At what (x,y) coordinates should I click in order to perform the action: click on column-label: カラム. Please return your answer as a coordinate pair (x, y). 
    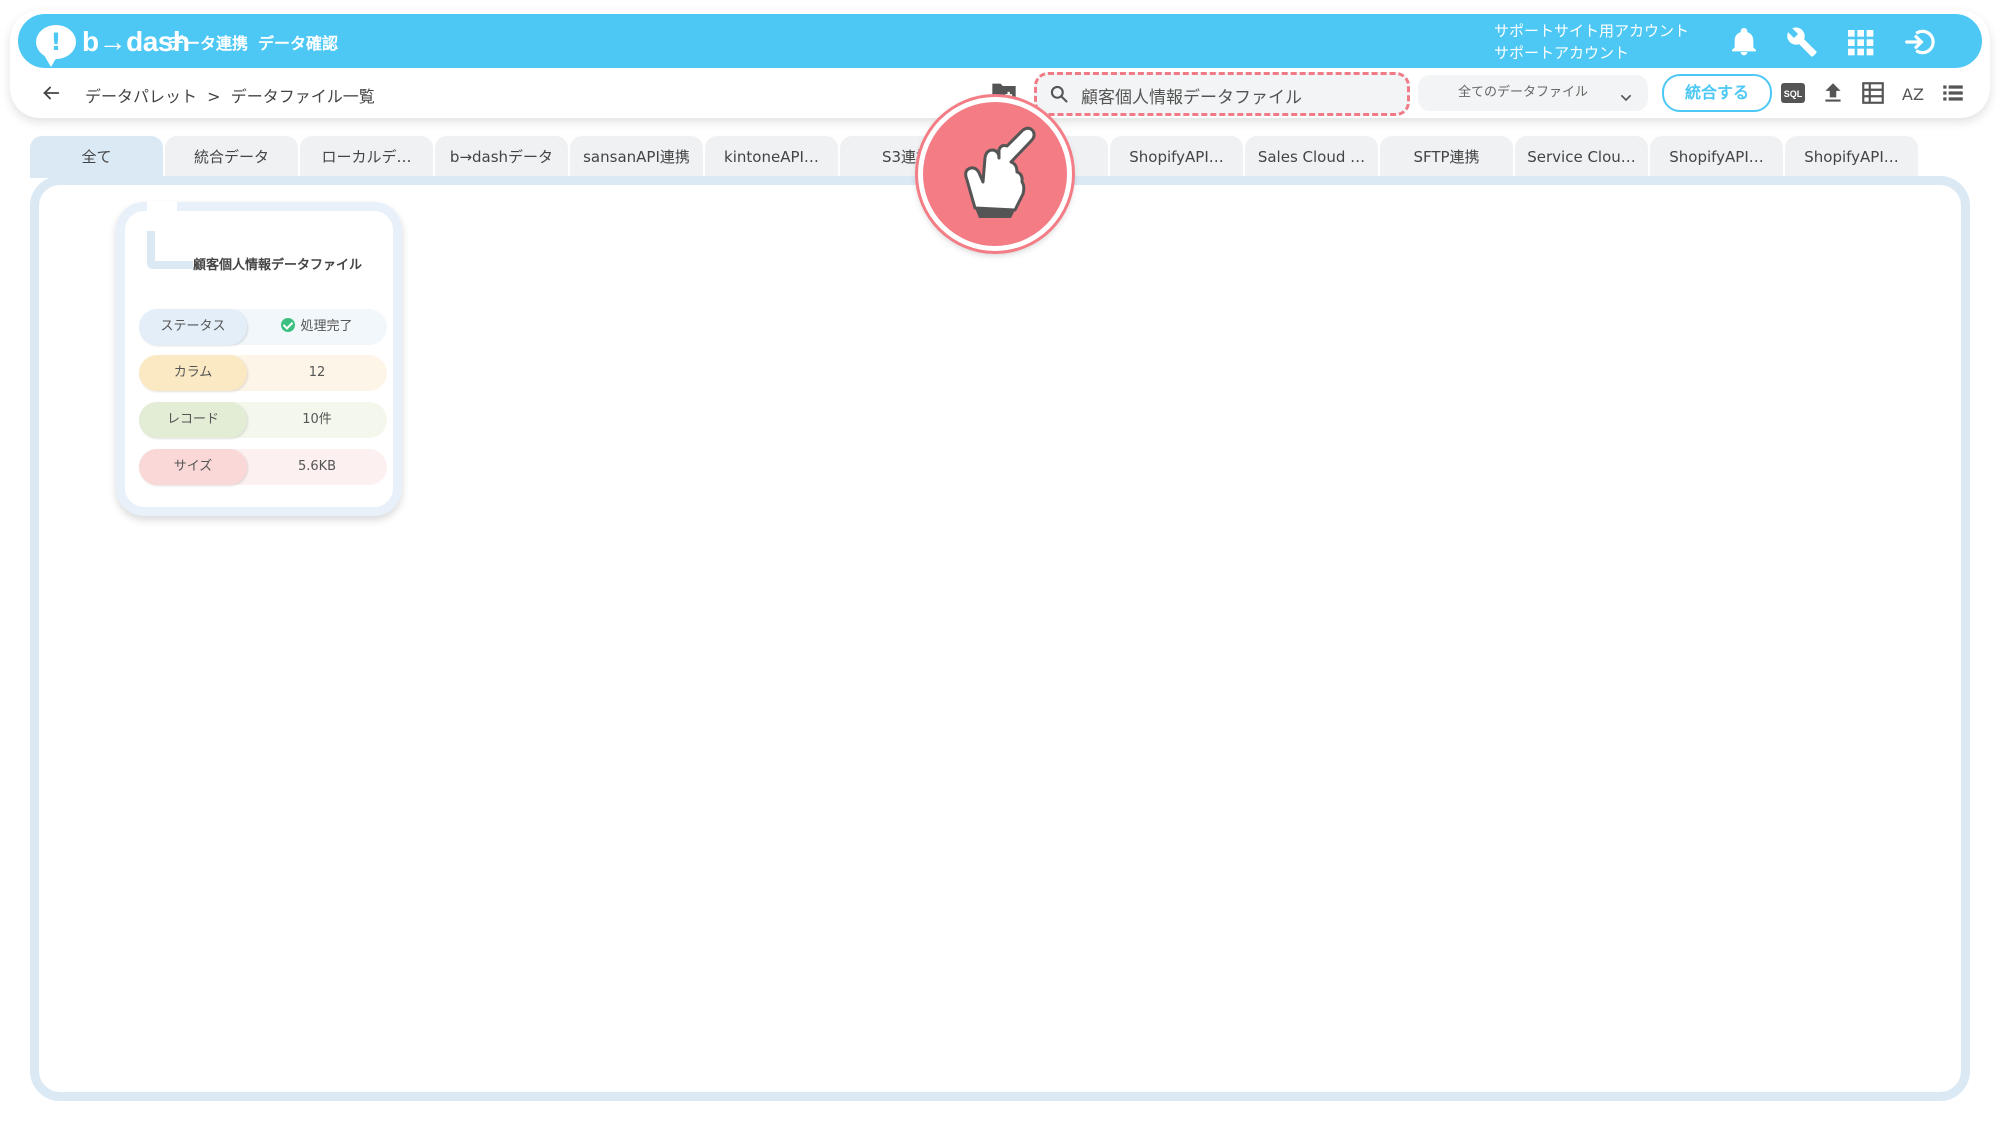
    Looking at the image, I should click on (193, 373).